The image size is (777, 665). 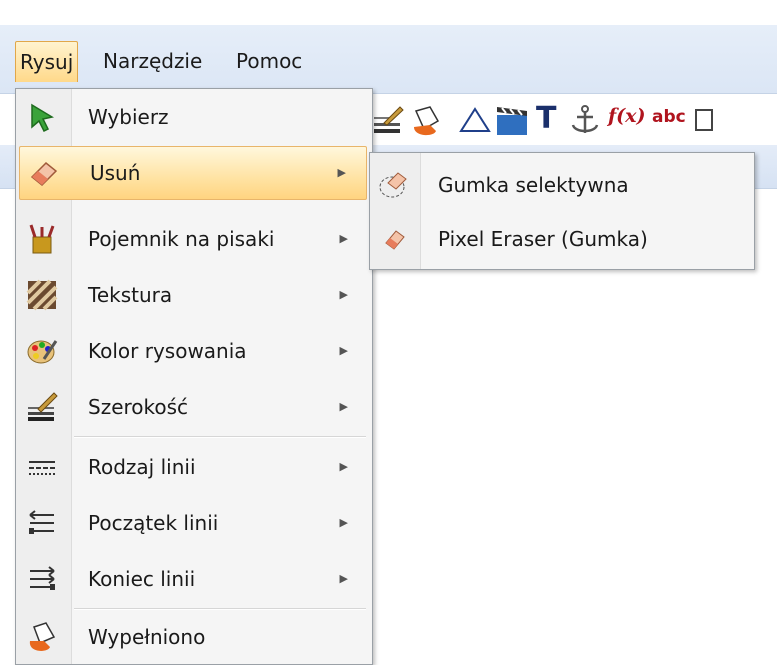 What do you see at coordinates (585, 121) in the screenshot?
I see `anchor-tool-icon` at bounding box center [585, 121].